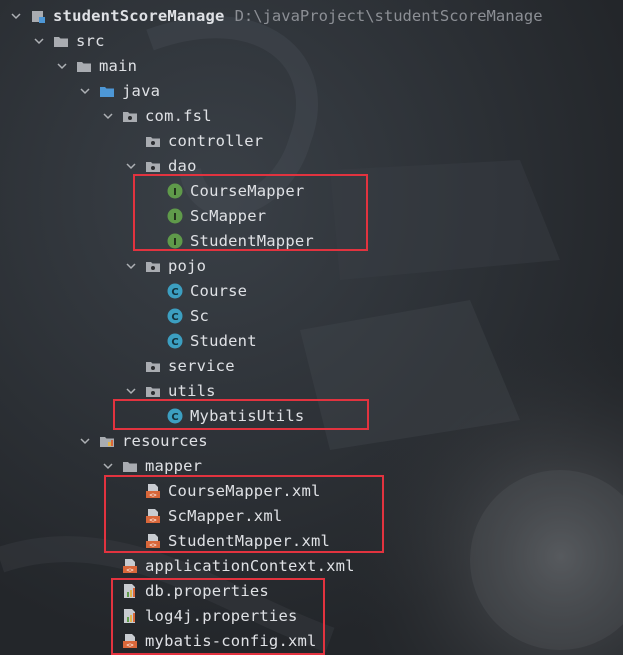  Describe the element at coordinates (311, 615) in the screenshot. I see `tree-row-log4j-properties: log4j.properties` at that location.